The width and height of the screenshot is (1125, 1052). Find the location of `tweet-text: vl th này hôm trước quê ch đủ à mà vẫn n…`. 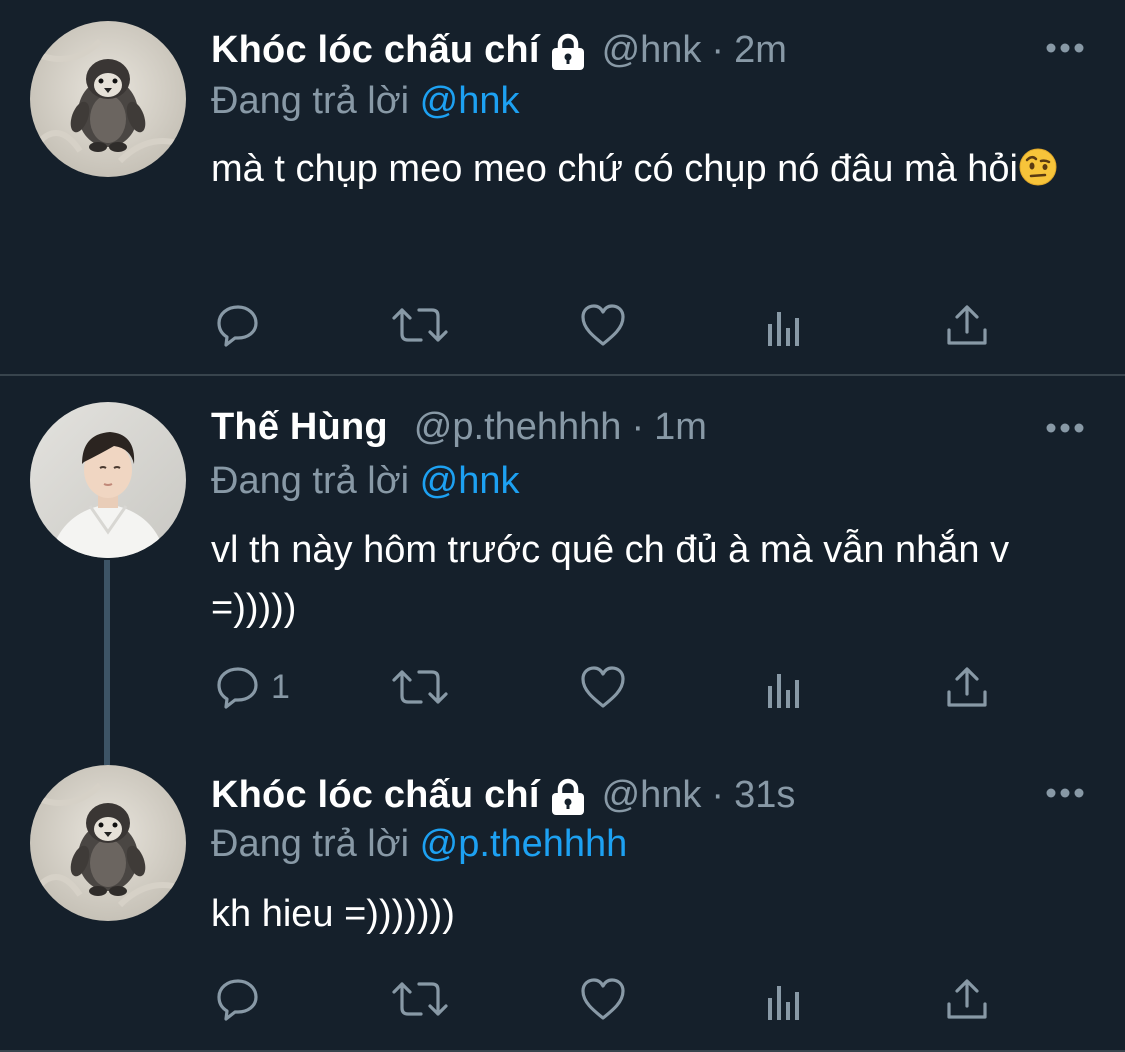

tweet-text: vl th này hôm trước quê ch đủ à mà vẫn n… is located at coordinates (651, 579).